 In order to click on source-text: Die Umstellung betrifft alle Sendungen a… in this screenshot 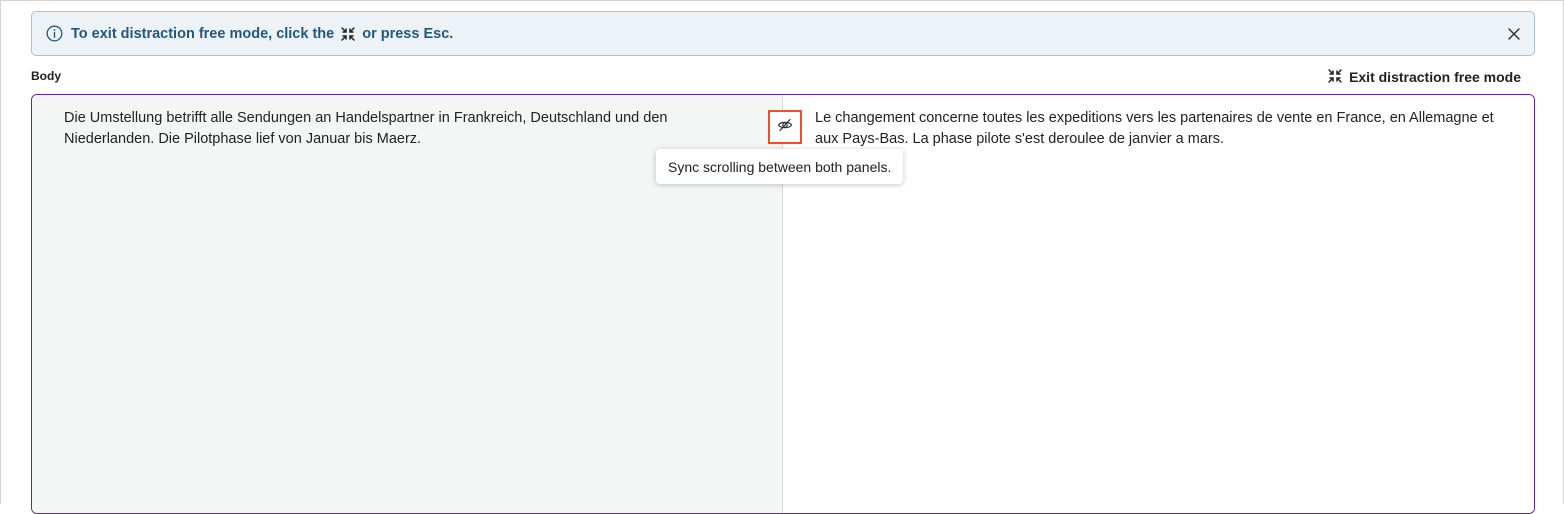, I will do `click(394, 129)`.